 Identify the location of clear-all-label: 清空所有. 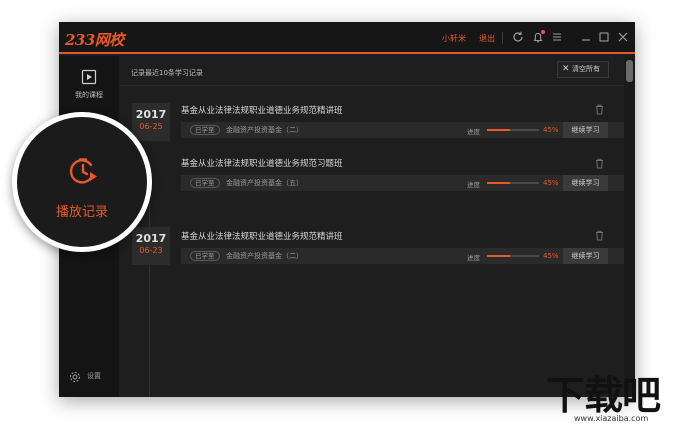
(586, 69).